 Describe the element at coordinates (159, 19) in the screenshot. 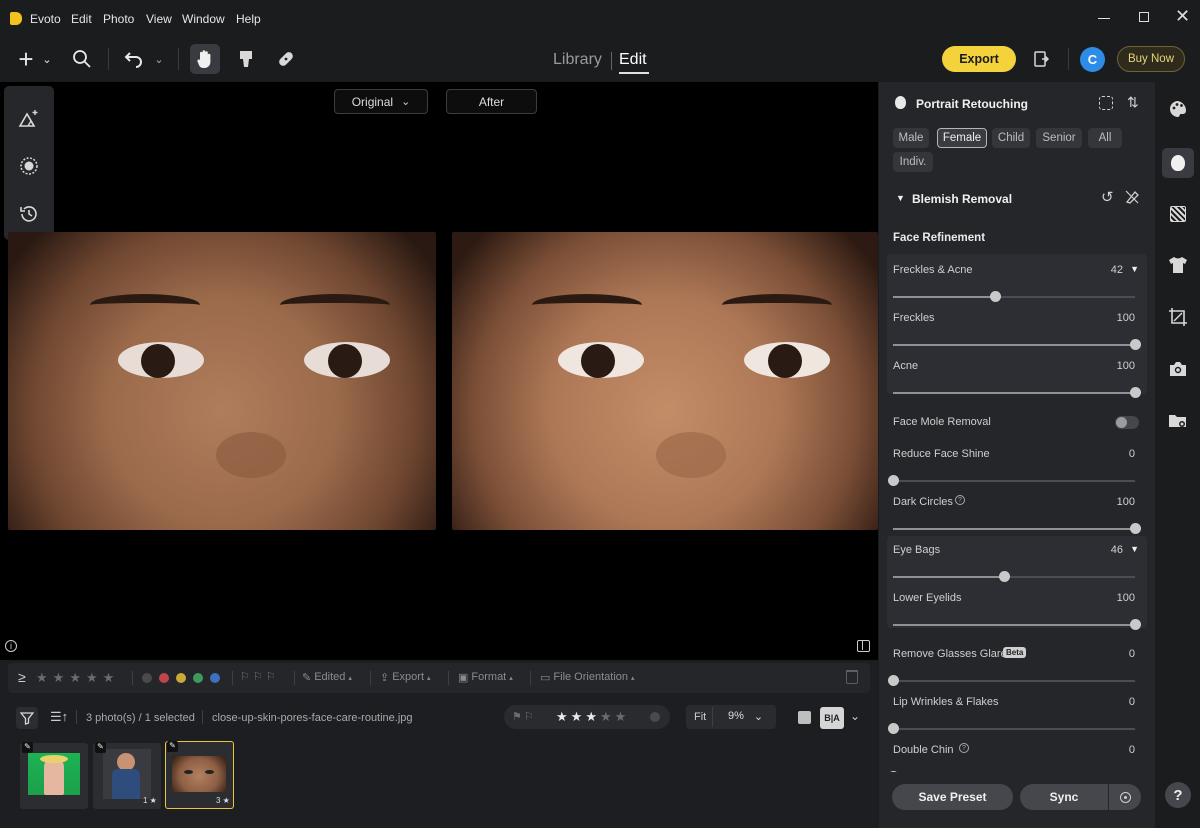

I see `menu-view: View` at that location.